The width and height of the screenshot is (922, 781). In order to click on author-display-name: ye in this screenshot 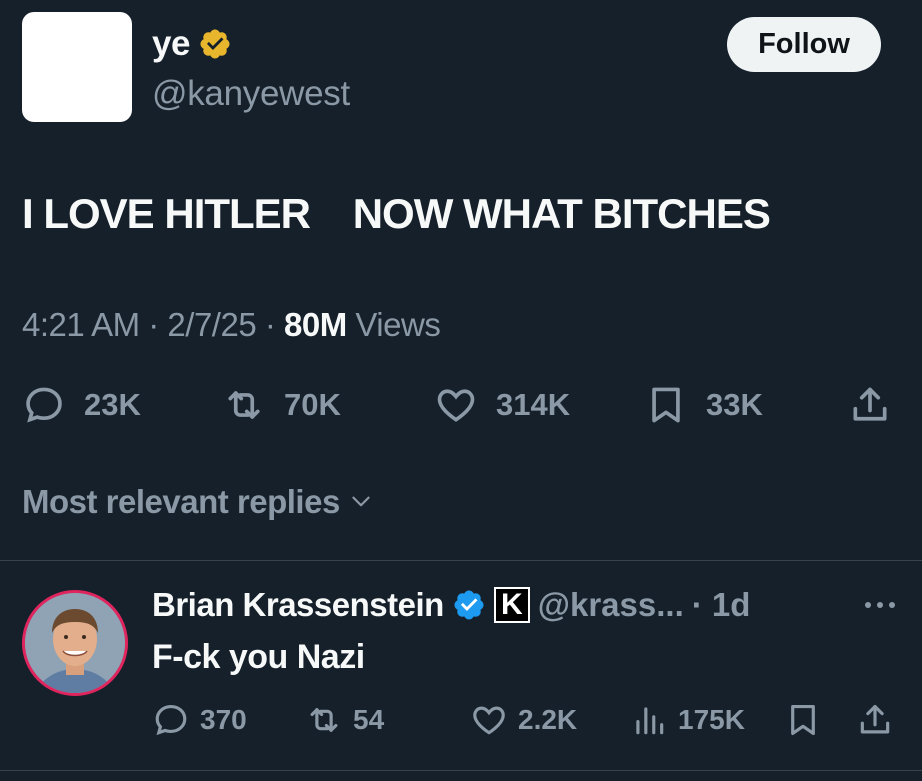, I will do `click(171, 44)`.